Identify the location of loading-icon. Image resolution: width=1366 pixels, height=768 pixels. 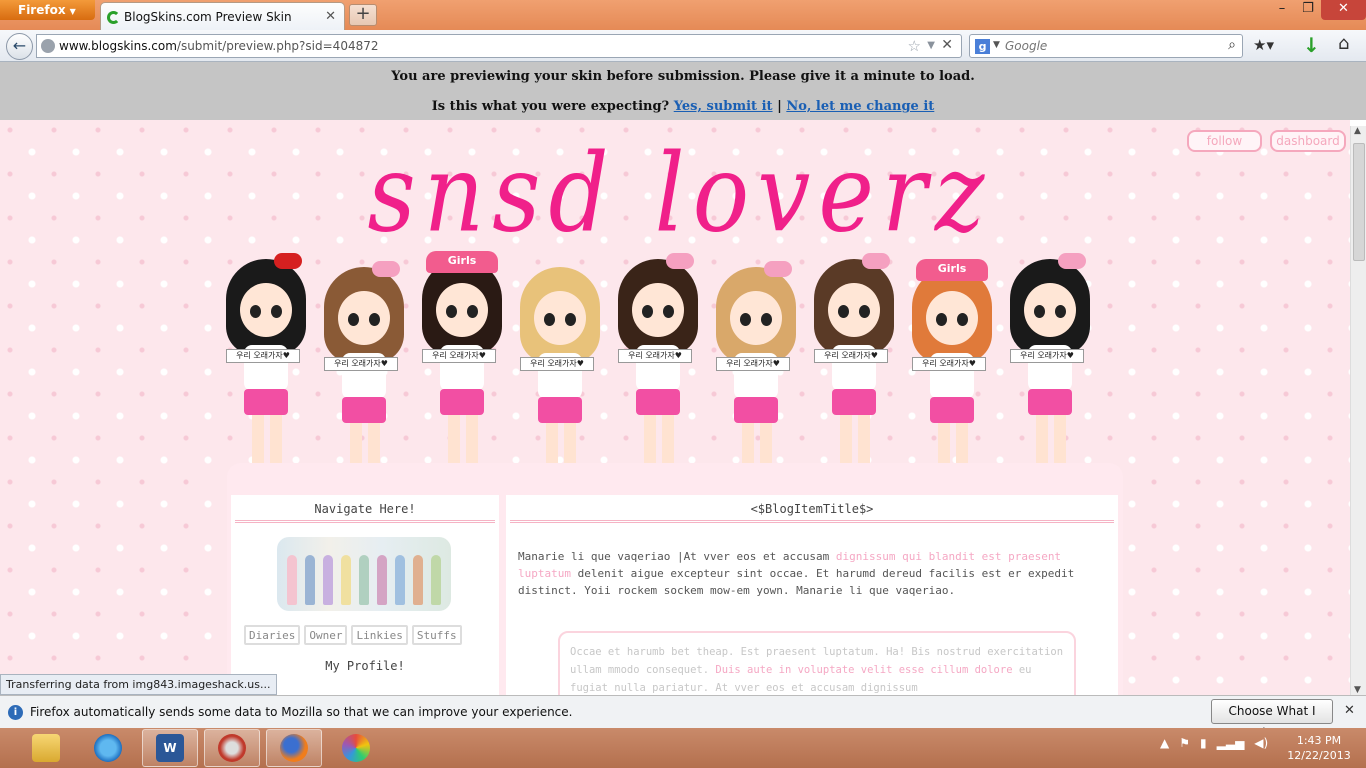
(113, 17).